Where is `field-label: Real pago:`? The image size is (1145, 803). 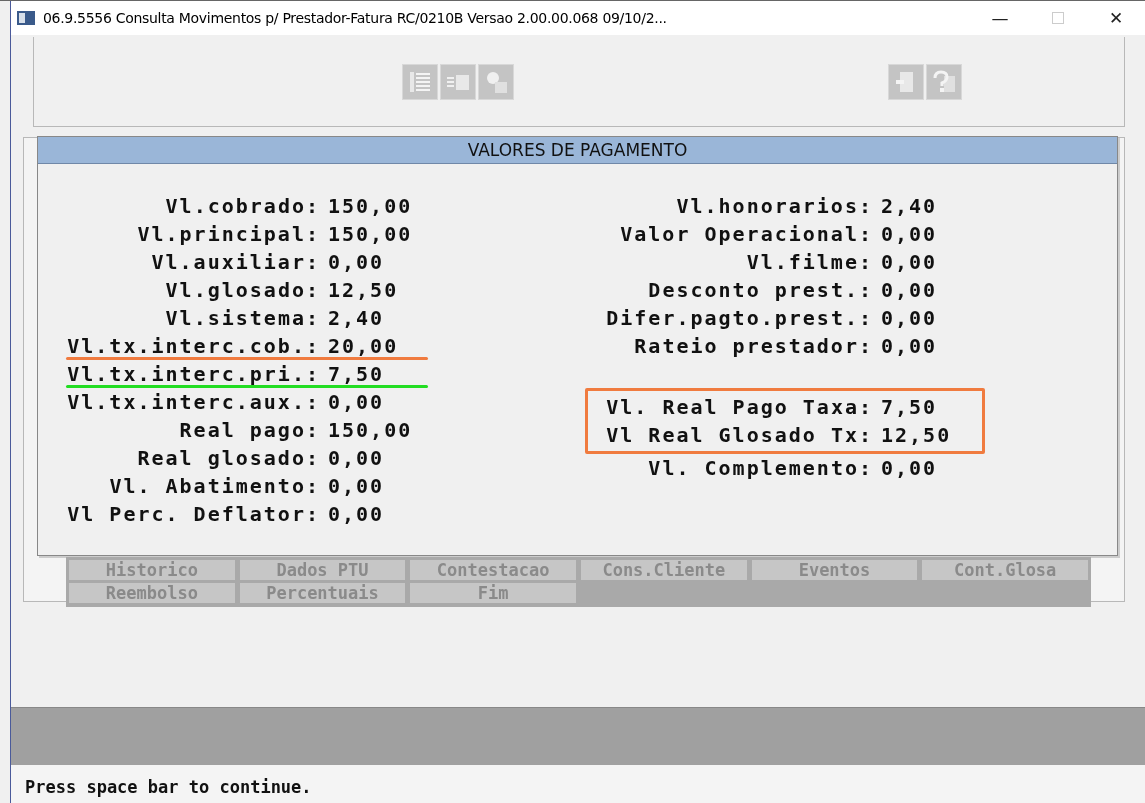
field-label: Real pago: is located at coordinates (249, 430).